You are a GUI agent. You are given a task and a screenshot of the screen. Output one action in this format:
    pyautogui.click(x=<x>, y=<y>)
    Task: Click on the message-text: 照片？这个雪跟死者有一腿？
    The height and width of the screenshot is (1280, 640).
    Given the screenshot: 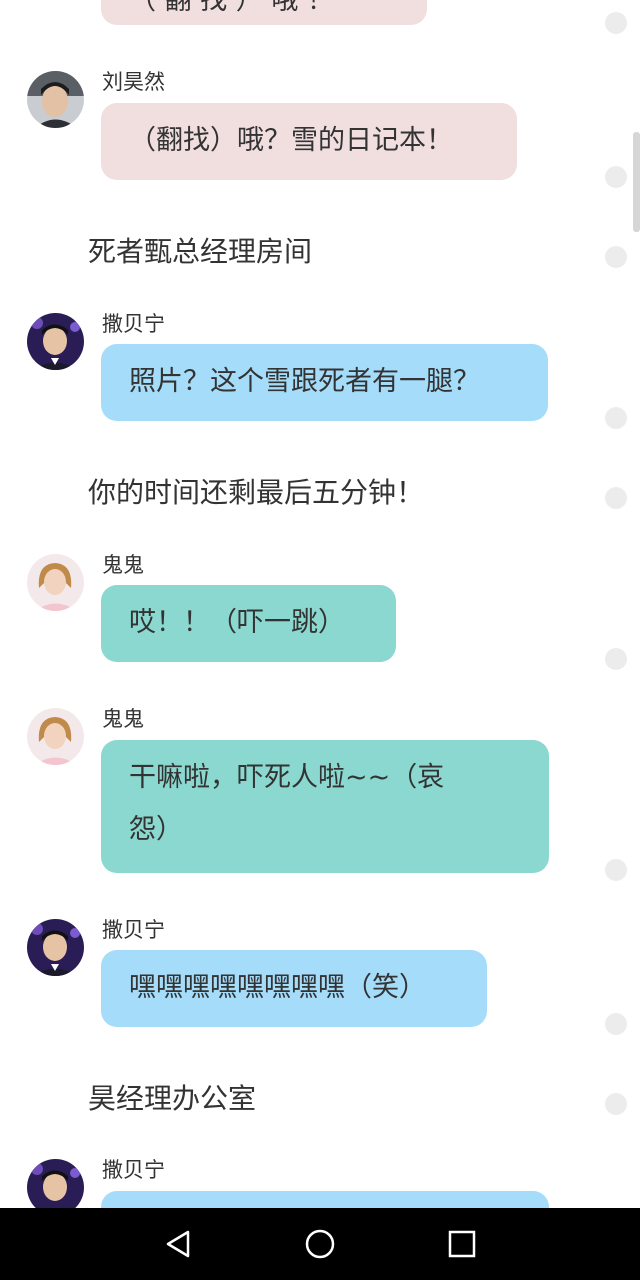 What is the action you would take?
    pyautogui.click(x=304, y=381)
    